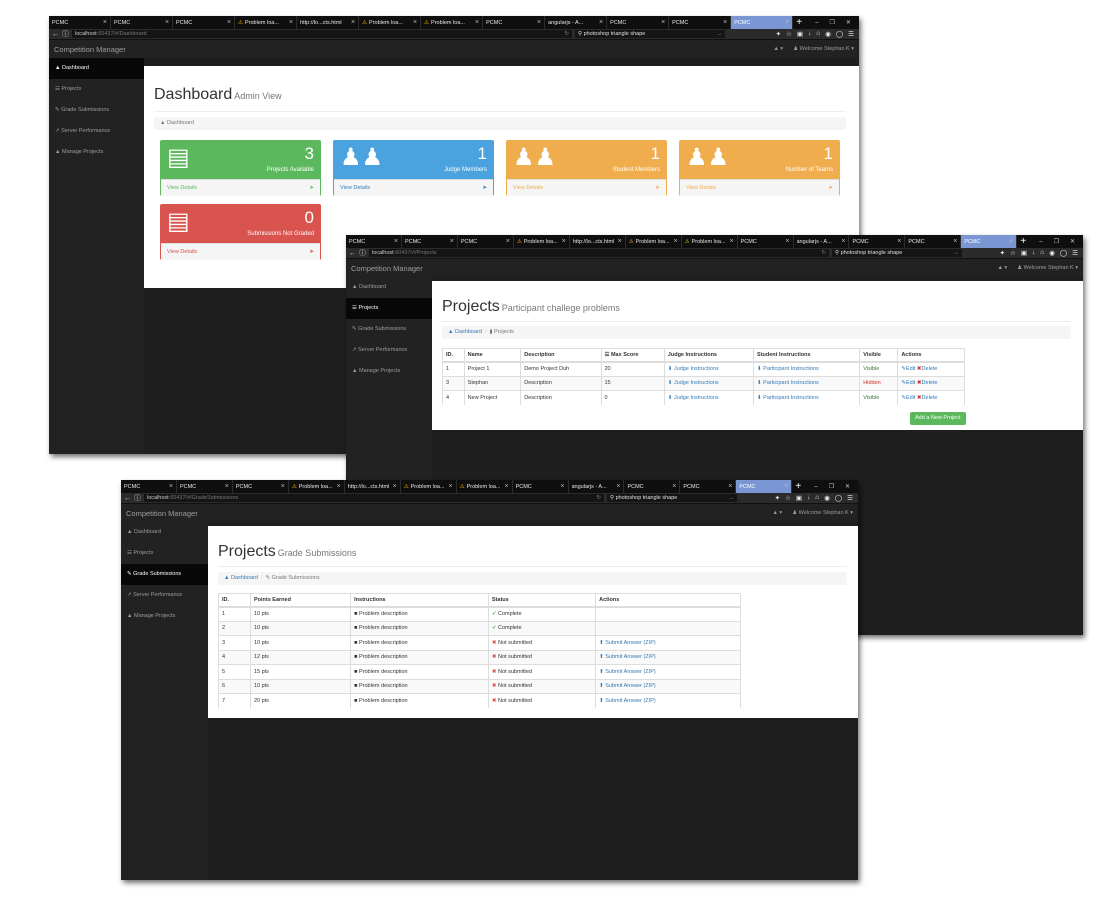  Describe the element at coordinates (693, 383) in the screenshot. I see `judge-instructions-link: ⬇ Judge Instructions` at that location.